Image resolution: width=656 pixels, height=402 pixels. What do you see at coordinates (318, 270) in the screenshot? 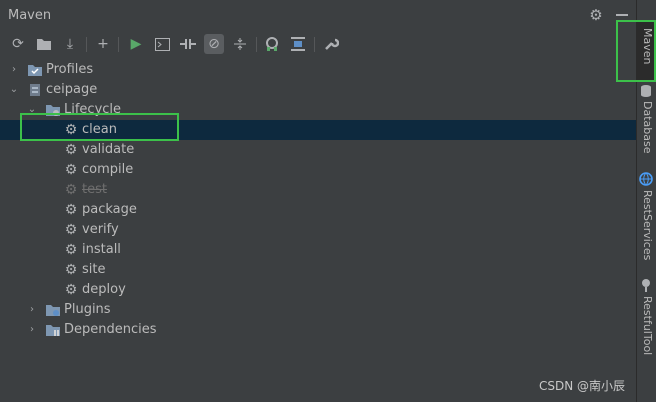
I see `goal-item: ⚙ site` at bounding box center [318, 270].